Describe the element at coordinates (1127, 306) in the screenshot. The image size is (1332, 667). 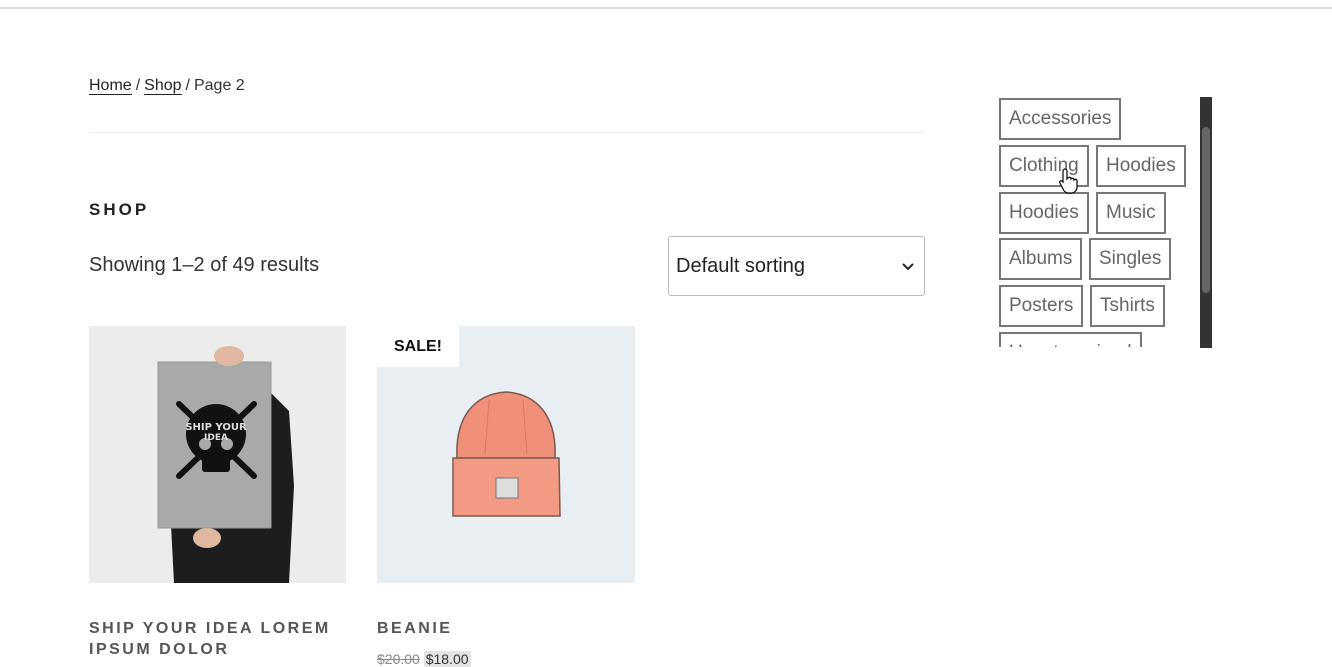
I see `tag-tshirts: Tshirts` at that location.